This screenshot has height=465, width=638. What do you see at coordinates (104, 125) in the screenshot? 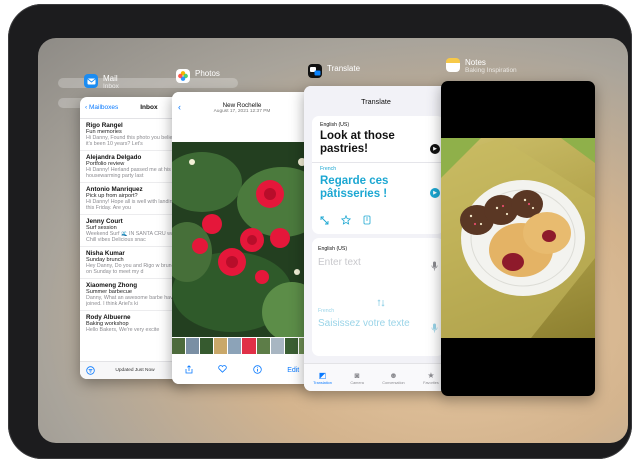
I see `message-sender: Rigo Rangel` at bounding box center [104, 125].